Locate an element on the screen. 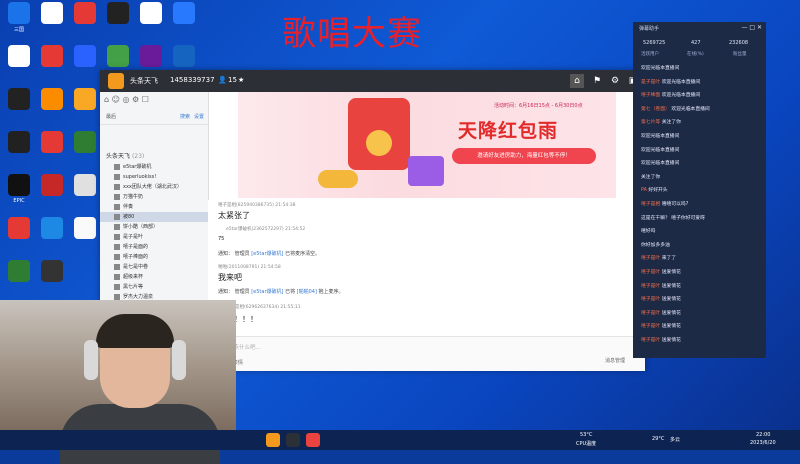 Image resolution: width=800 pixels, height=464 pixels. desktop-shortcut: 三国 is located at coordinates (19, 22).